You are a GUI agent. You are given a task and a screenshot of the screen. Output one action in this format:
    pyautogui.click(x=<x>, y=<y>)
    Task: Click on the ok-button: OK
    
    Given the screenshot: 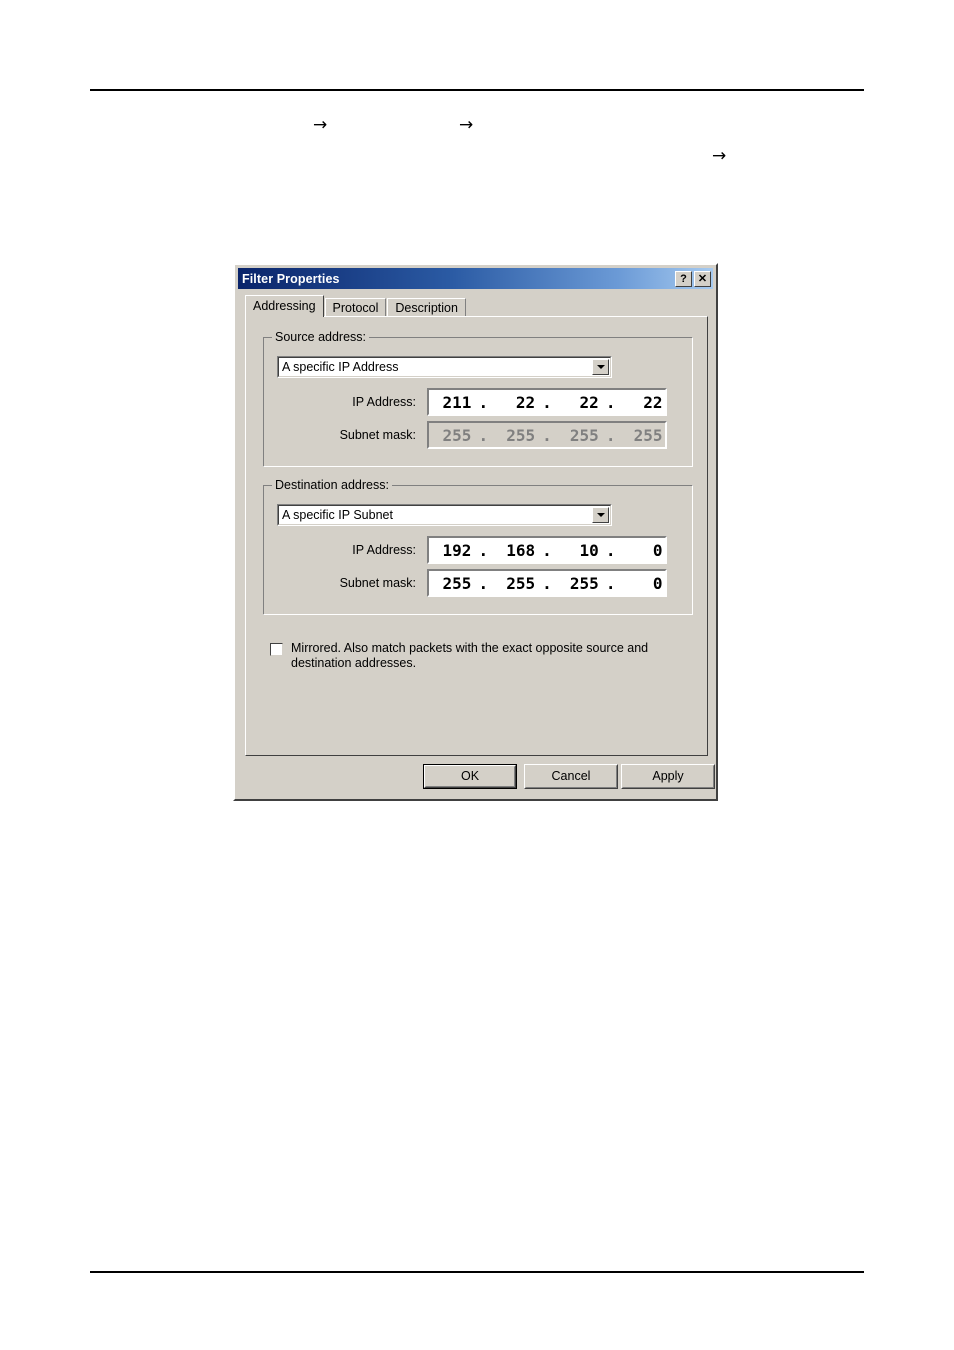 What is the action you would take?
    pyautogui.click(x=470, y=776)
    